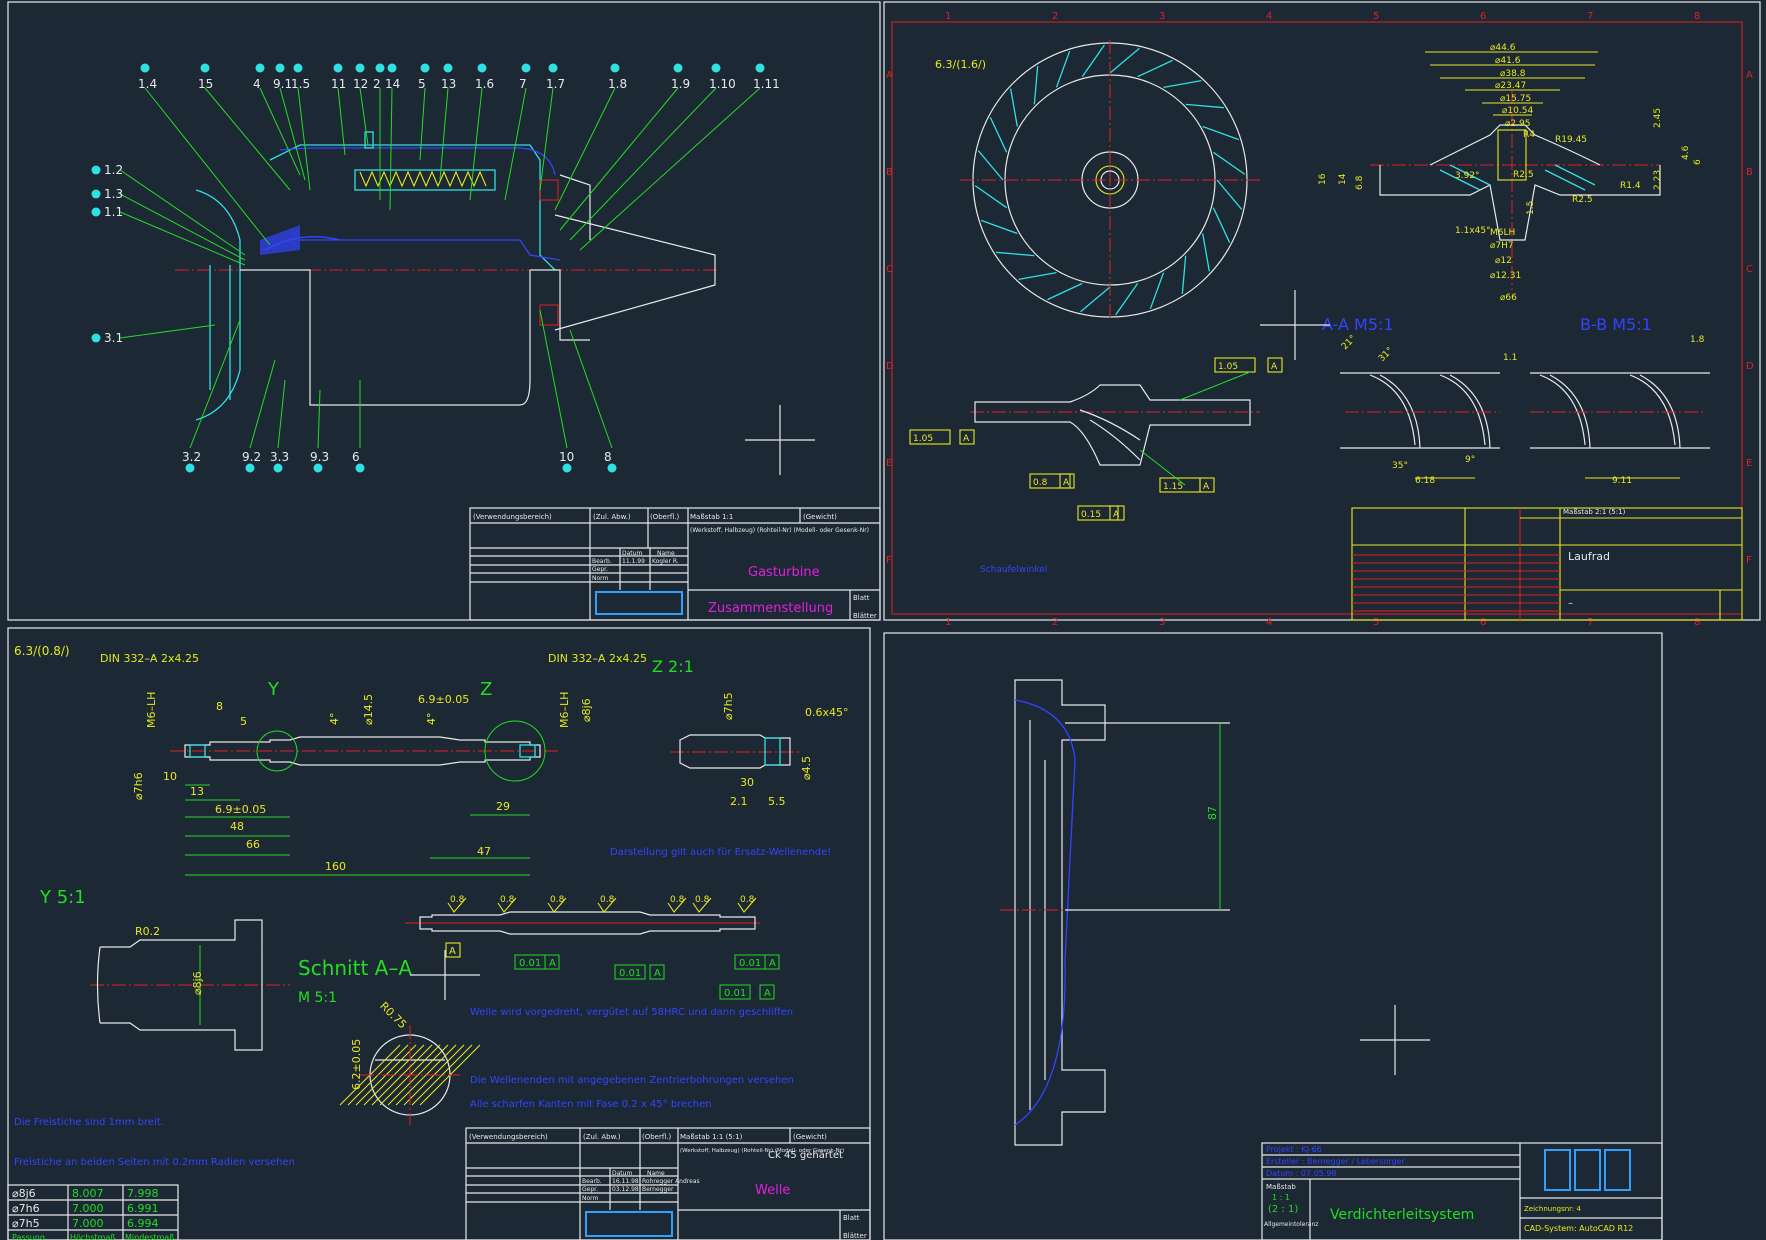 This screenshot has width=1766, height=1240. What do you see at coordinates (600, 569) in the screenshot?
I see `gt-gepr: Gepr.` at bounding box center [600, 569].